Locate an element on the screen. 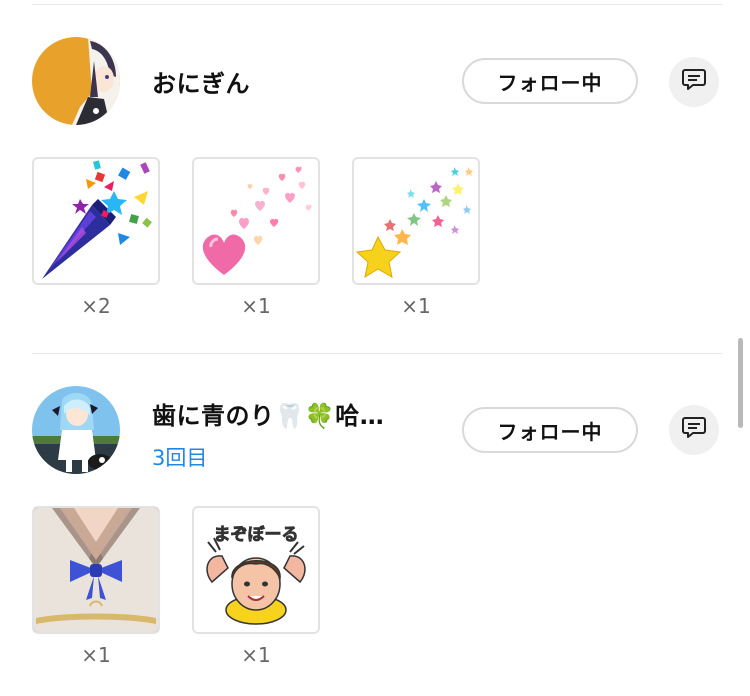  blue-ribbon-illustration-icon is located at coordinates (96, 570).